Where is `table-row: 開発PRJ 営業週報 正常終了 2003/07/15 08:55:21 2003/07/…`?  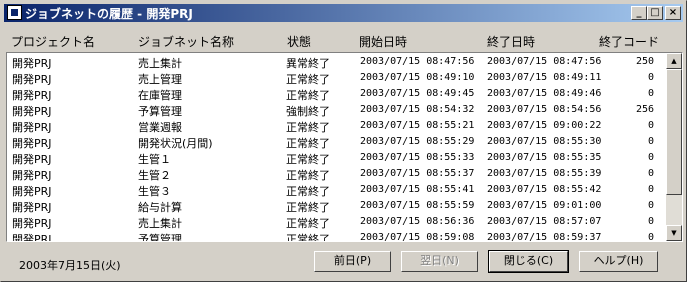
table-row: 開発PRJ 営業週報 正常終了 2003/07/15 08:55:21 2003/07/… is located at coordinates (332, 126).